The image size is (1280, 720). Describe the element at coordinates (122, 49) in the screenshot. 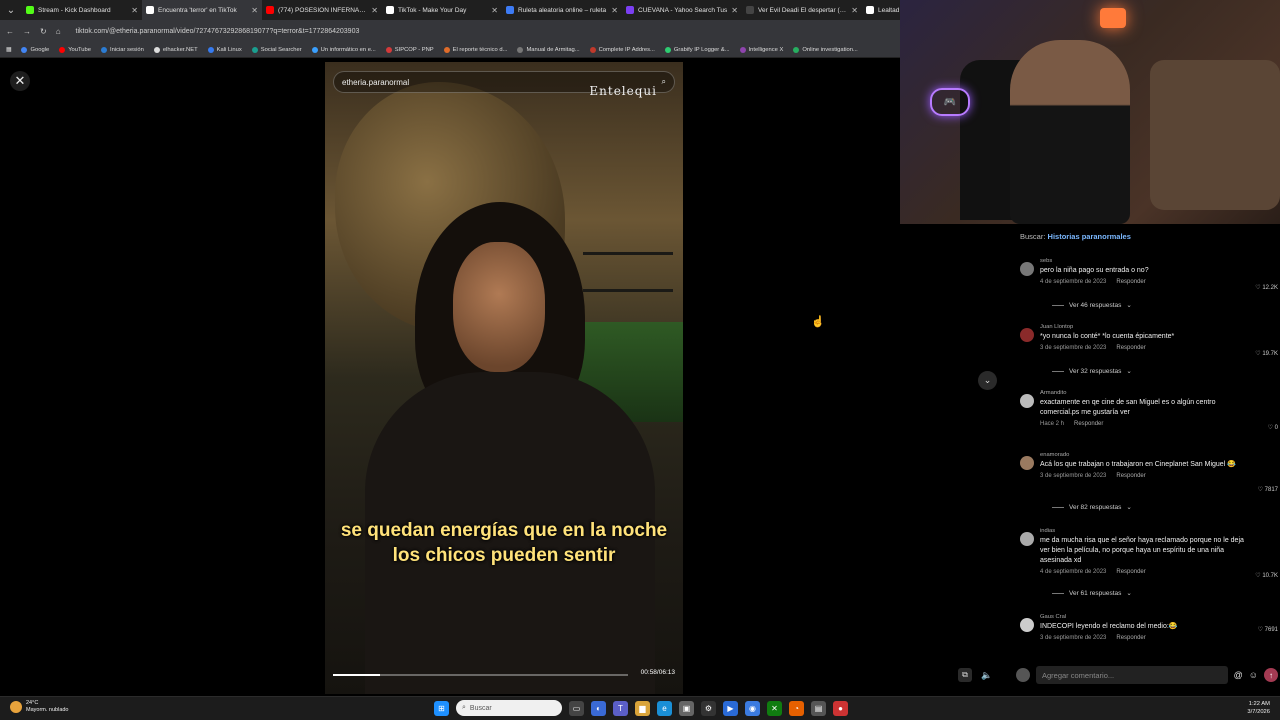

I see `bookmark-item: Iniciar sesión` at that location.